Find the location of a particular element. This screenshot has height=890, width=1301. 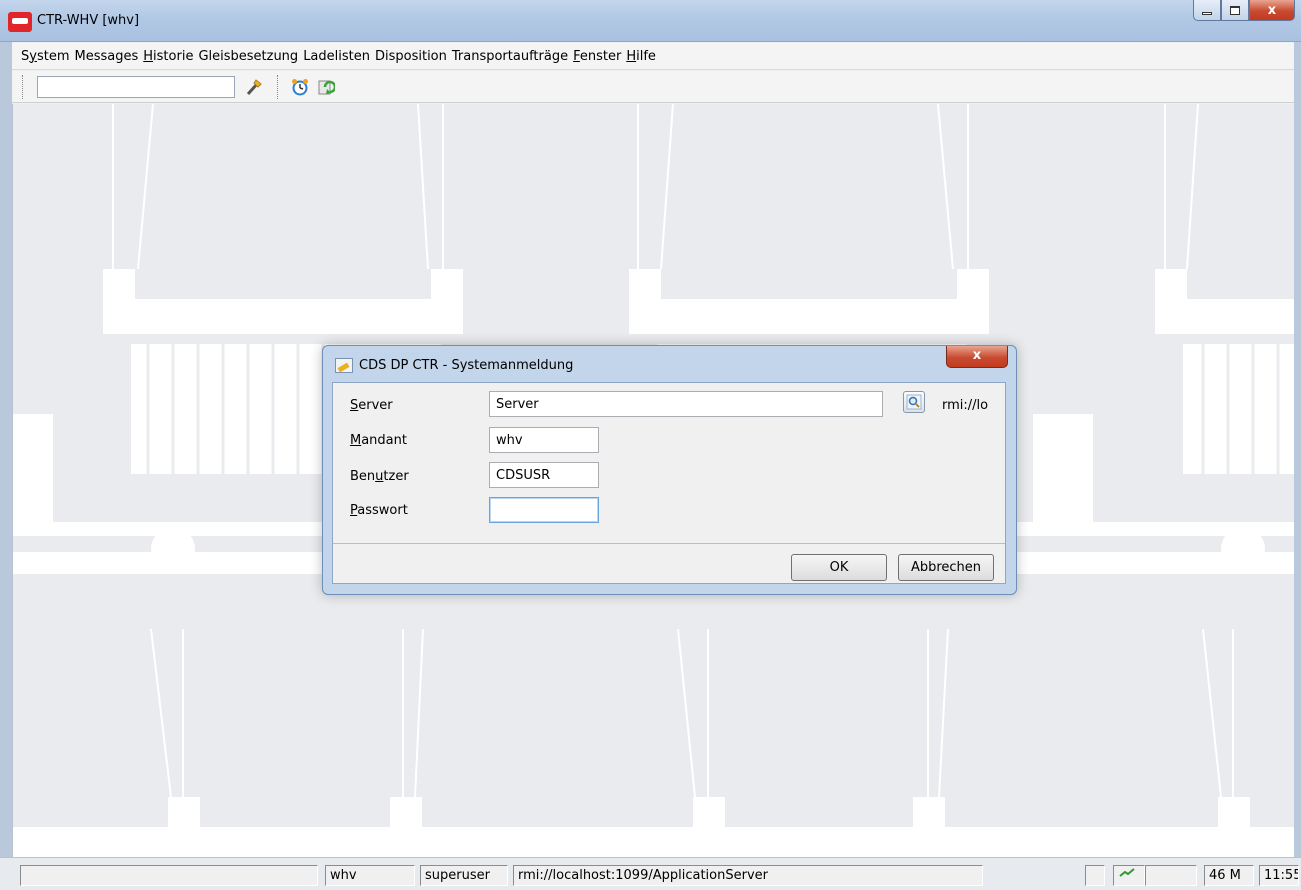

window-title: CTR-WHV [whv] is located at coordinates (88, 20).